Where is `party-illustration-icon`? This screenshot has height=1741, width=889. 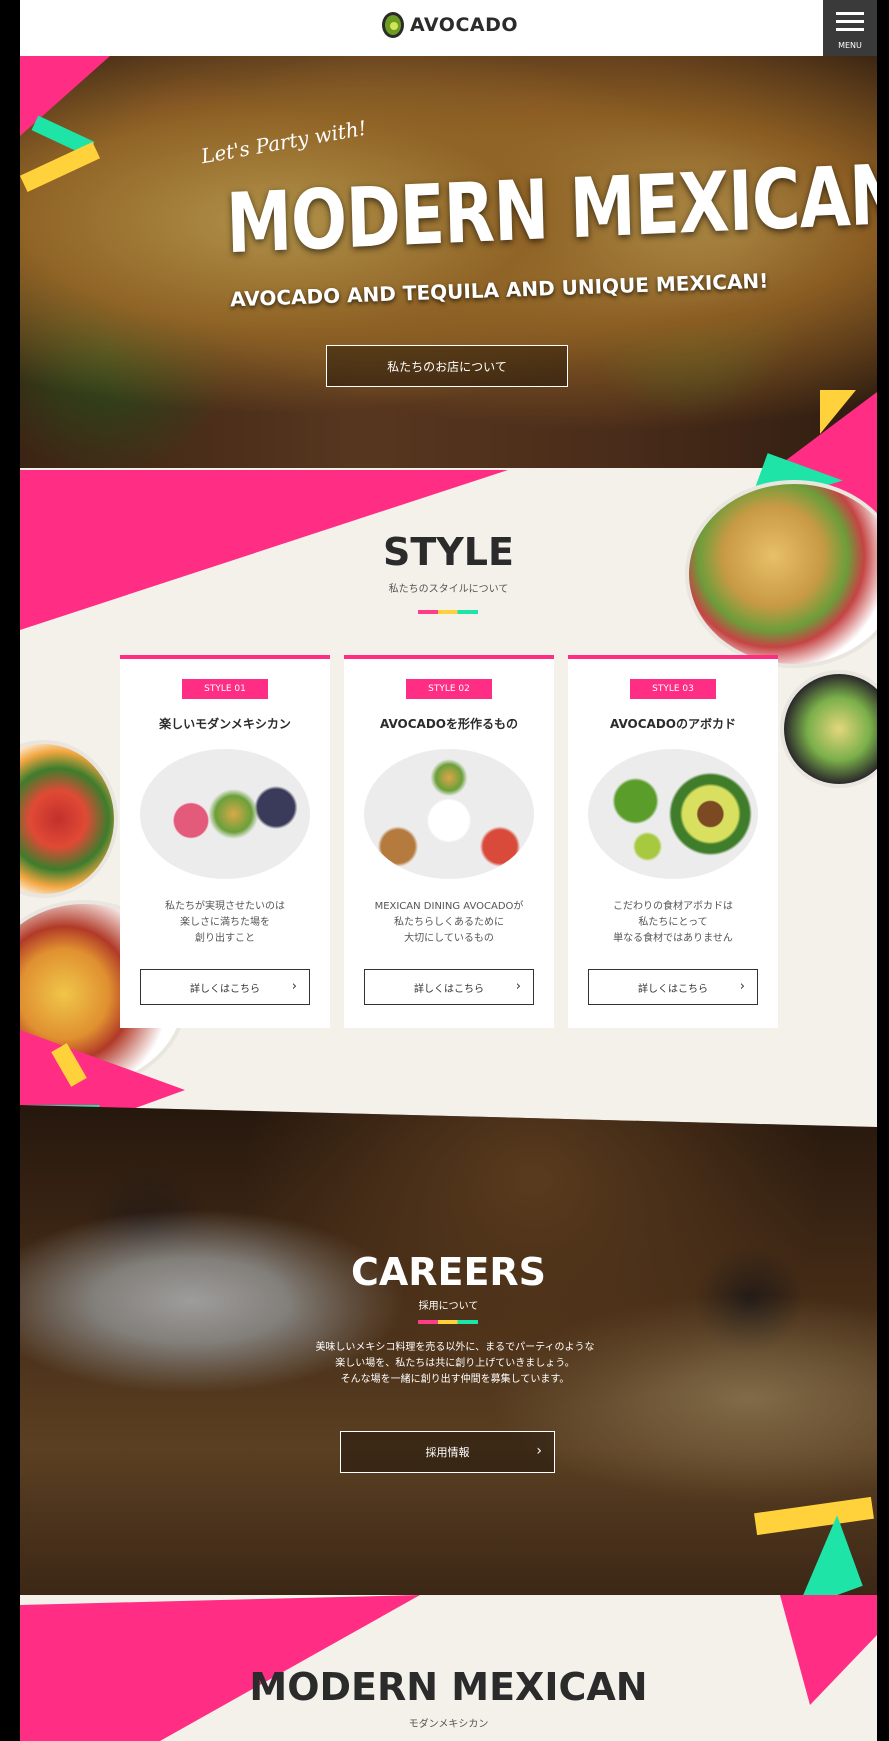
party-illustration-icon is located at coordinates (225, 814).